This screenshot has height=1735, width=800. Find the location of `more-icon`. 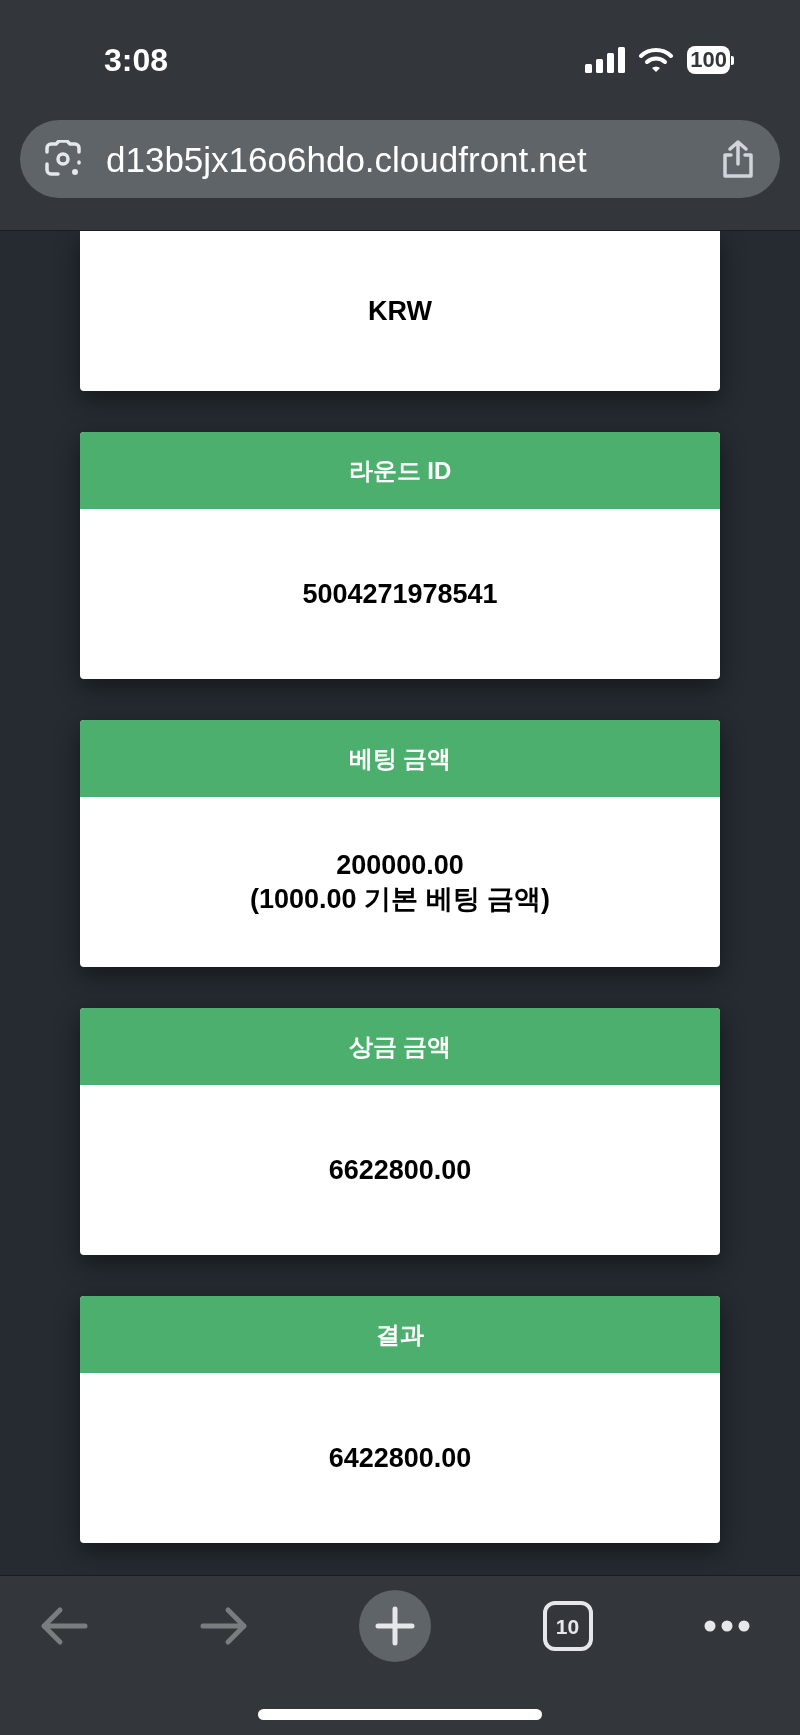

more-icon is located at coordinates (727, 1626).